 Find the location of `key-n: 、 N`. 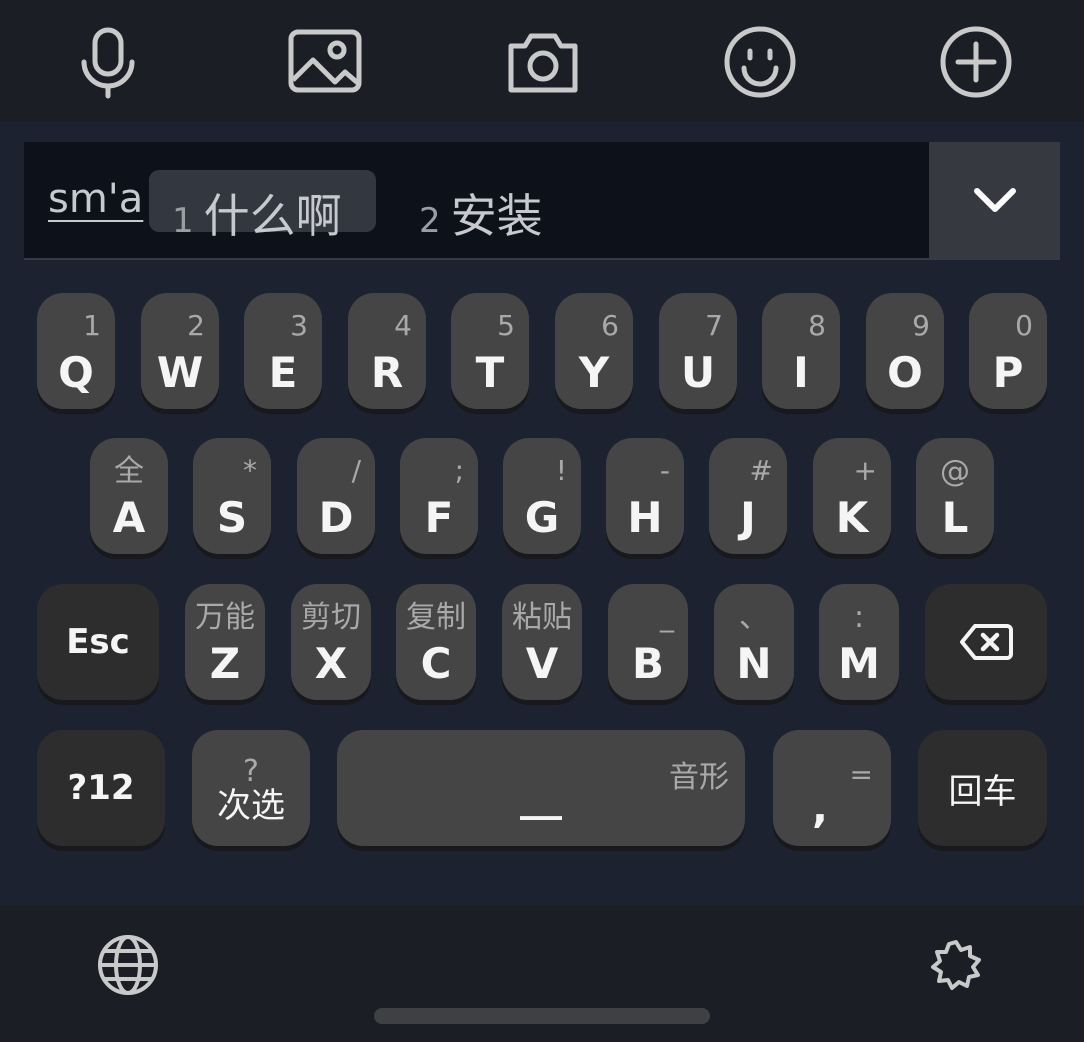

key-n: 、 N is located at coordinates (754, 642).